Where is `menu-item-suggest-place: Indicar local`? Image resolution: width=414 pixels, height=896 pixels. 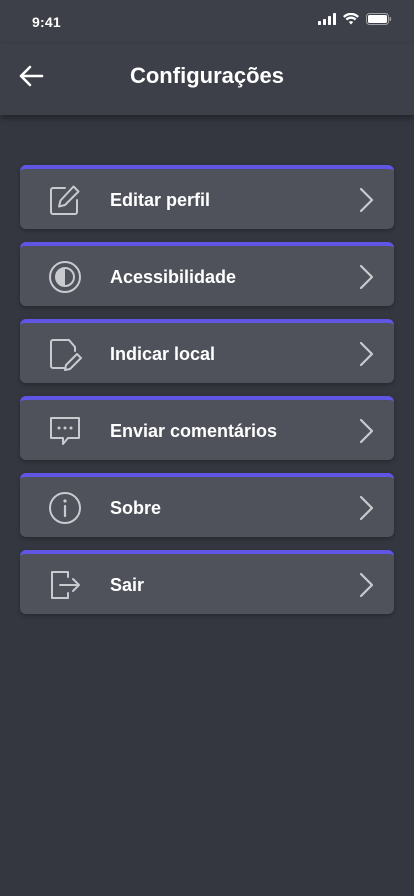 menu-item-suggest-place: Indicar local is located at coordinates (207, 351).